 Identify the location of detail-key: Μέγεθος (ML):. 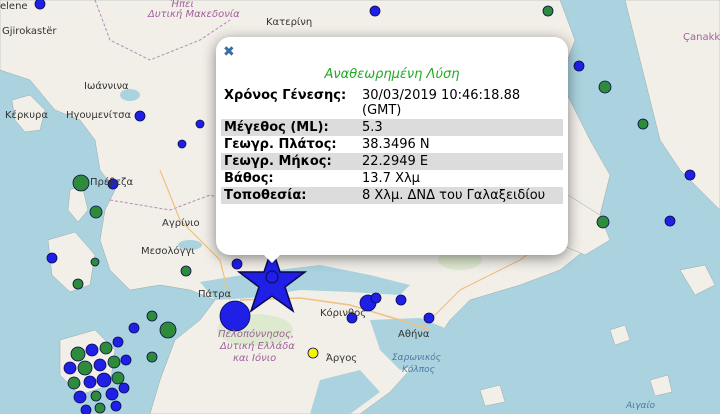
(290, 127).